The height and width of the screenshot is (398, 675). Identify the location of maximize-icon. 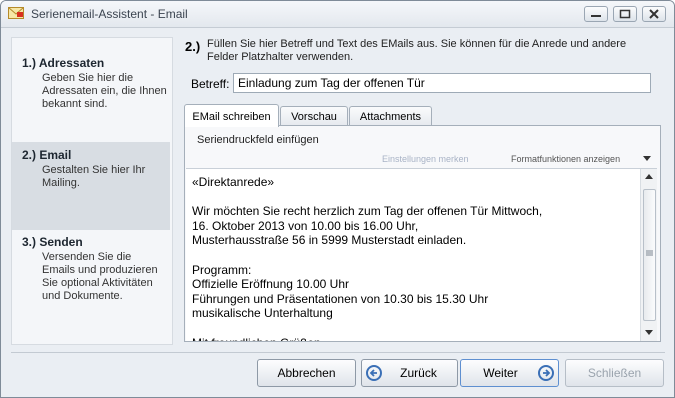
(625, 14).